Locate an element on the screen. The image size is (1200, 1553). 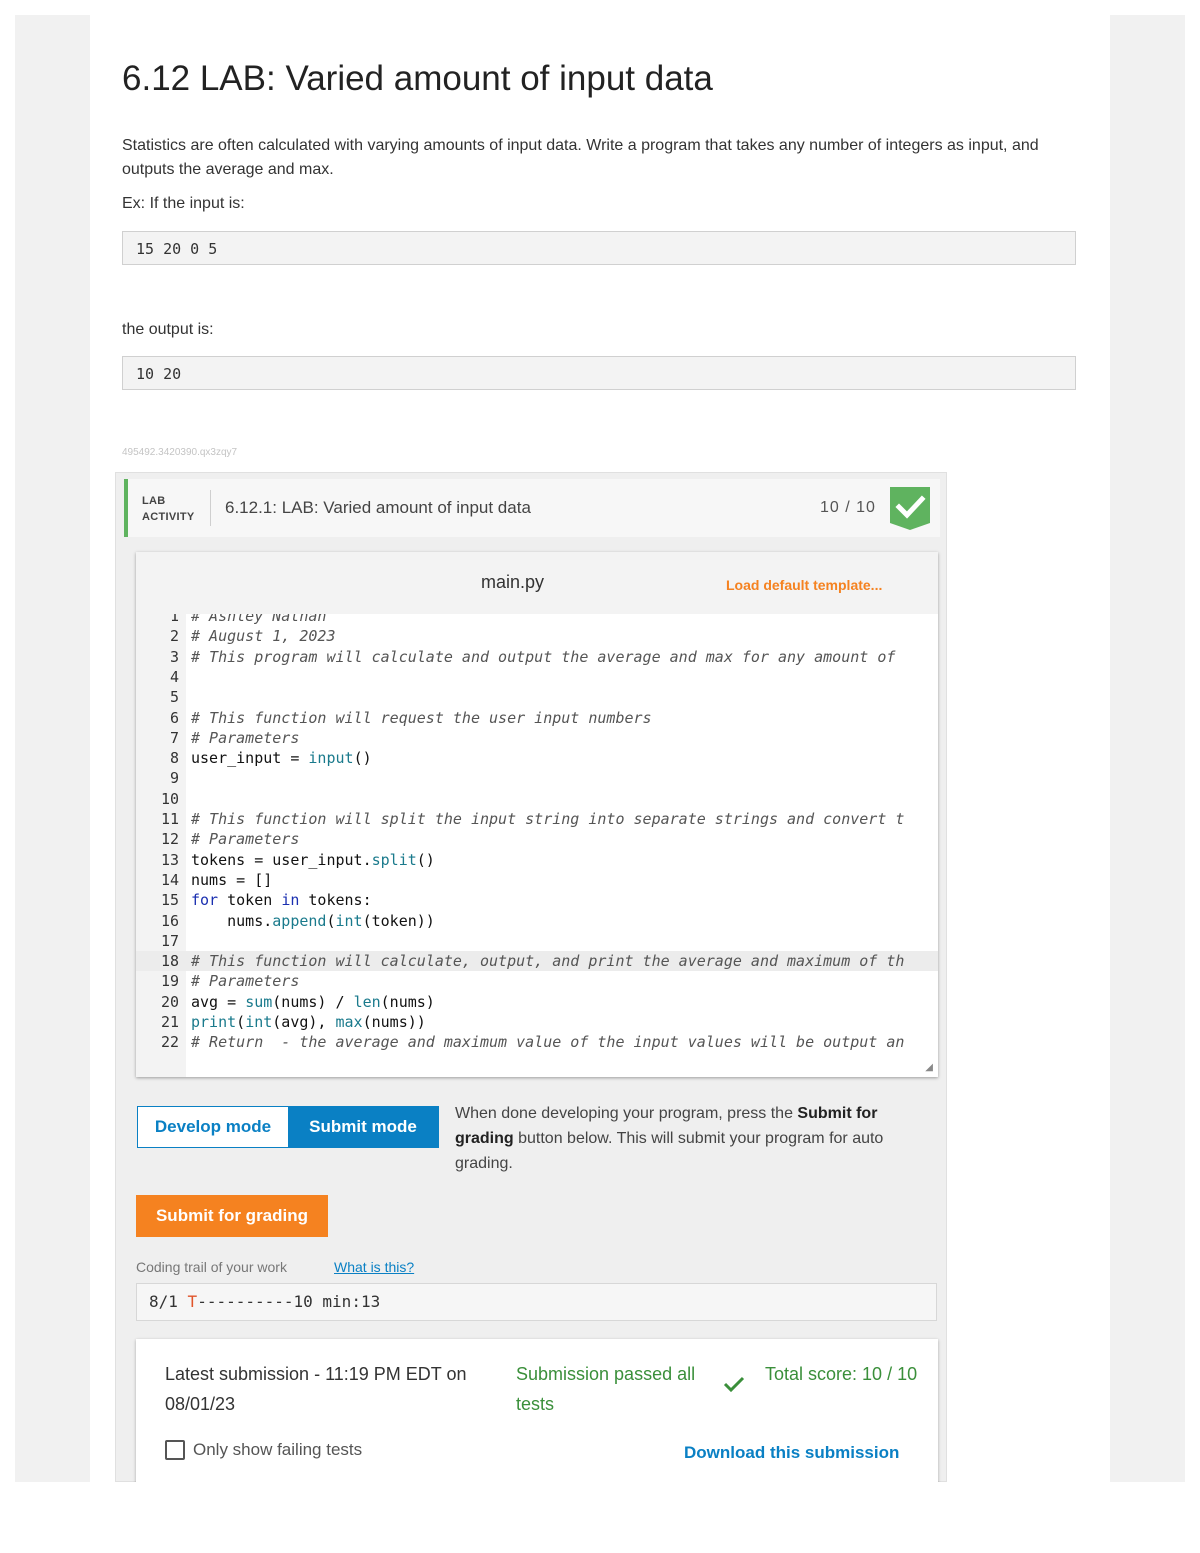
code-line: 14 nums = [] is located at coordinates (537, 880).